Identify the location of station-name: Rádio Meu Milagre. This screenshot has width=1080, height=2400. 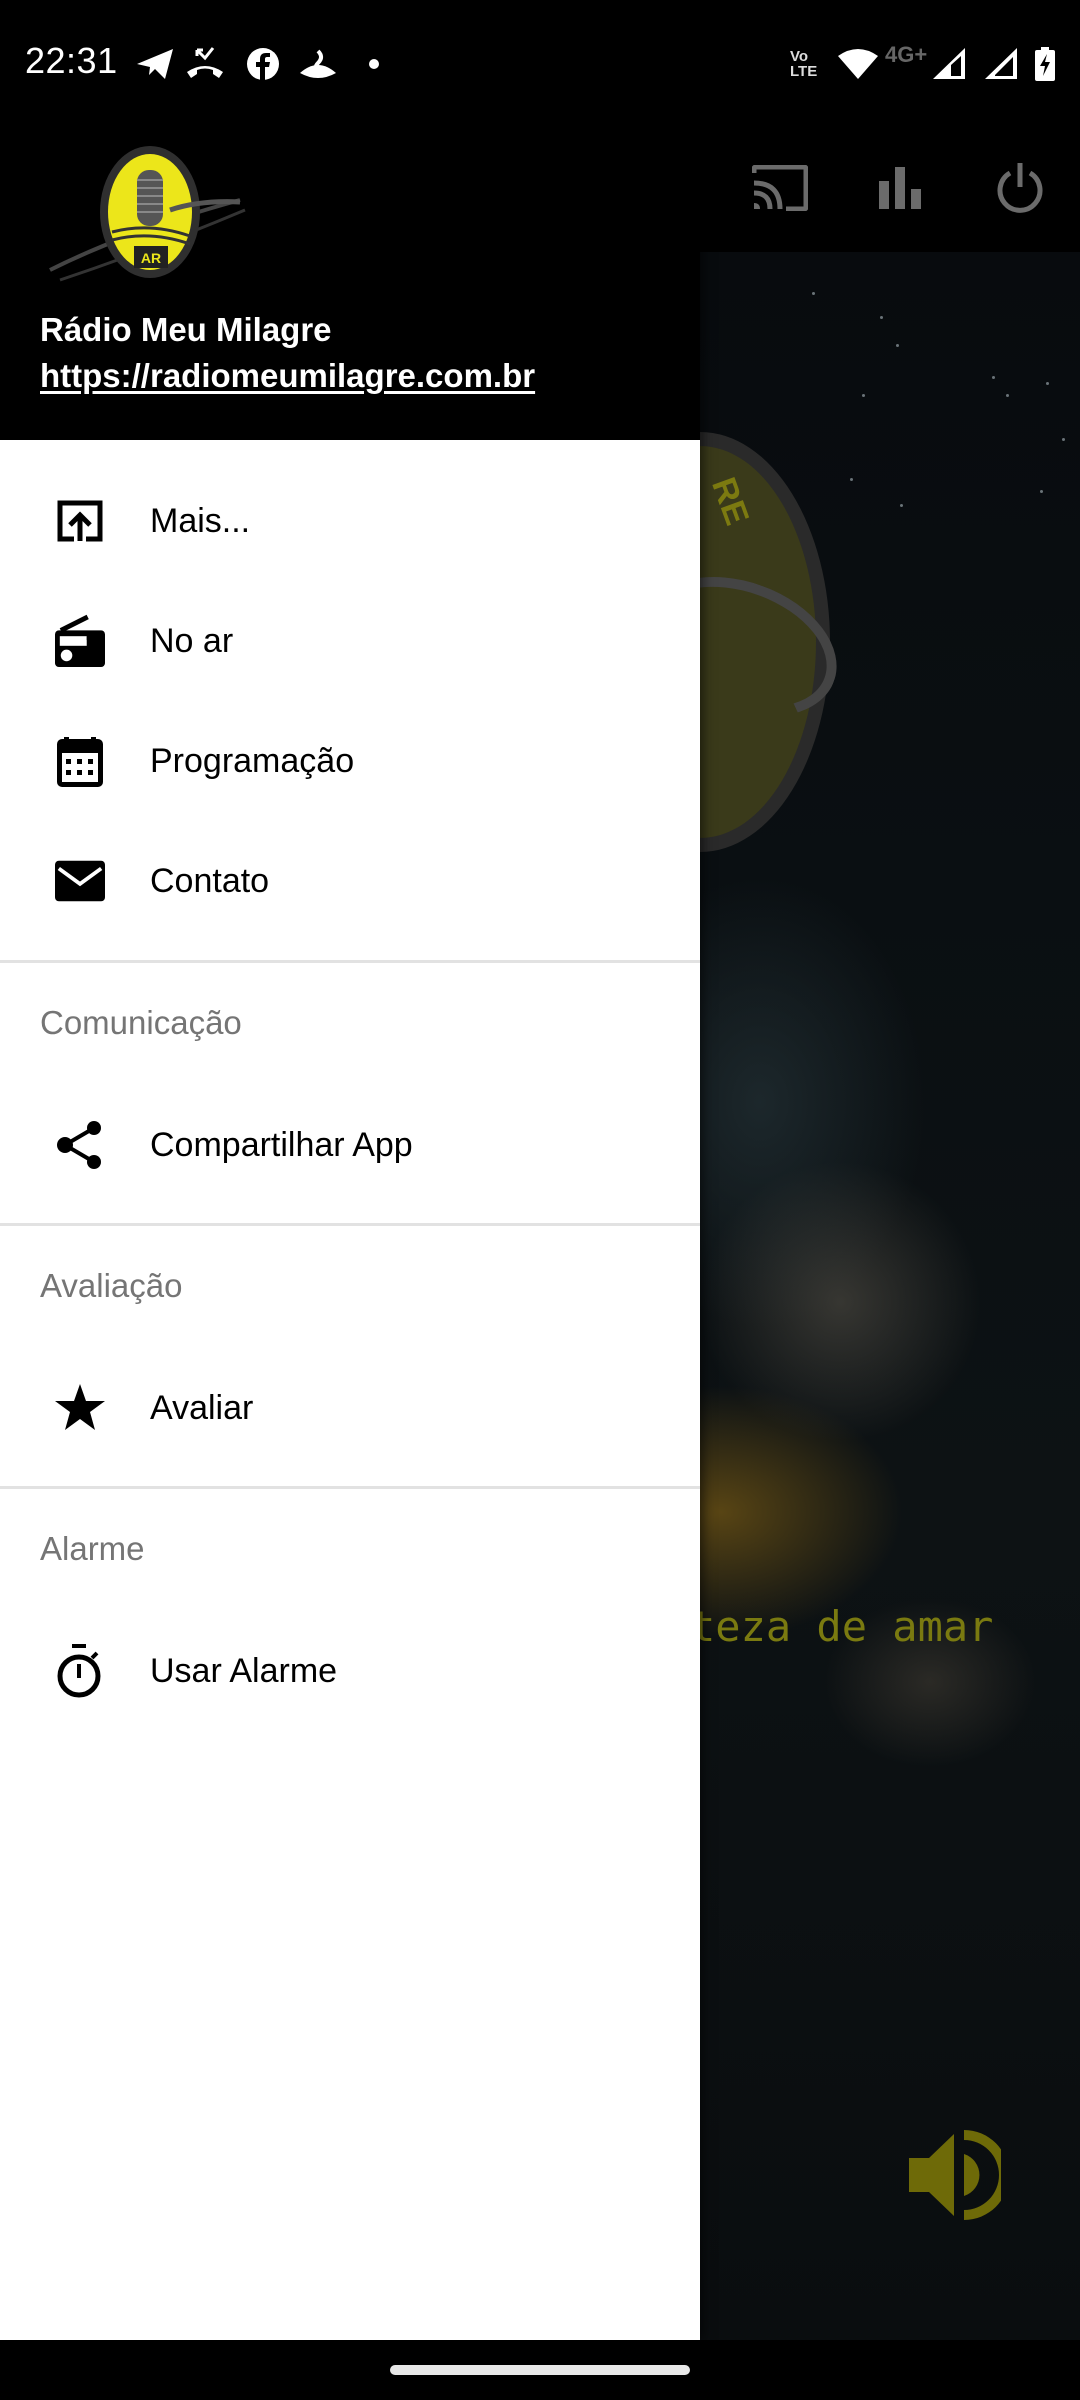
(186, 329).